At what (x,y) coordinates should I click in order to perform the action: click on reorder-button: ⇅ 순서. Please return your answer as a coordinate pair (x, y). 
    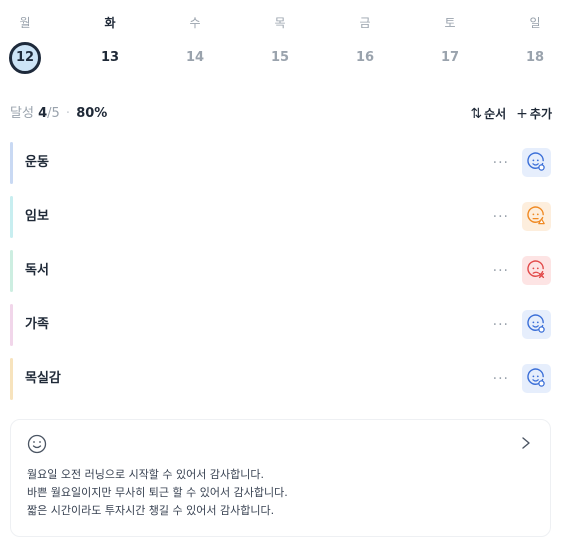
    Looking at the image, I should click on (488, 114).